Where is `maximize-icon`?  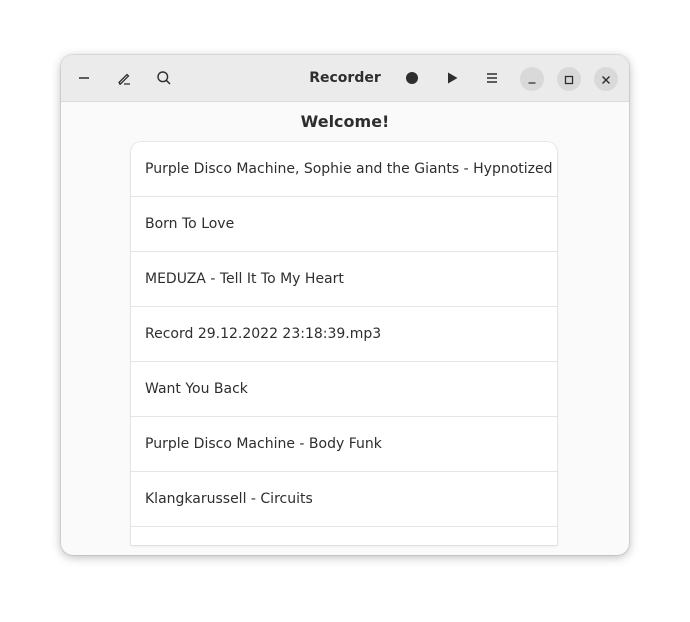 maximize-icon is located at coordinates (569, 79).